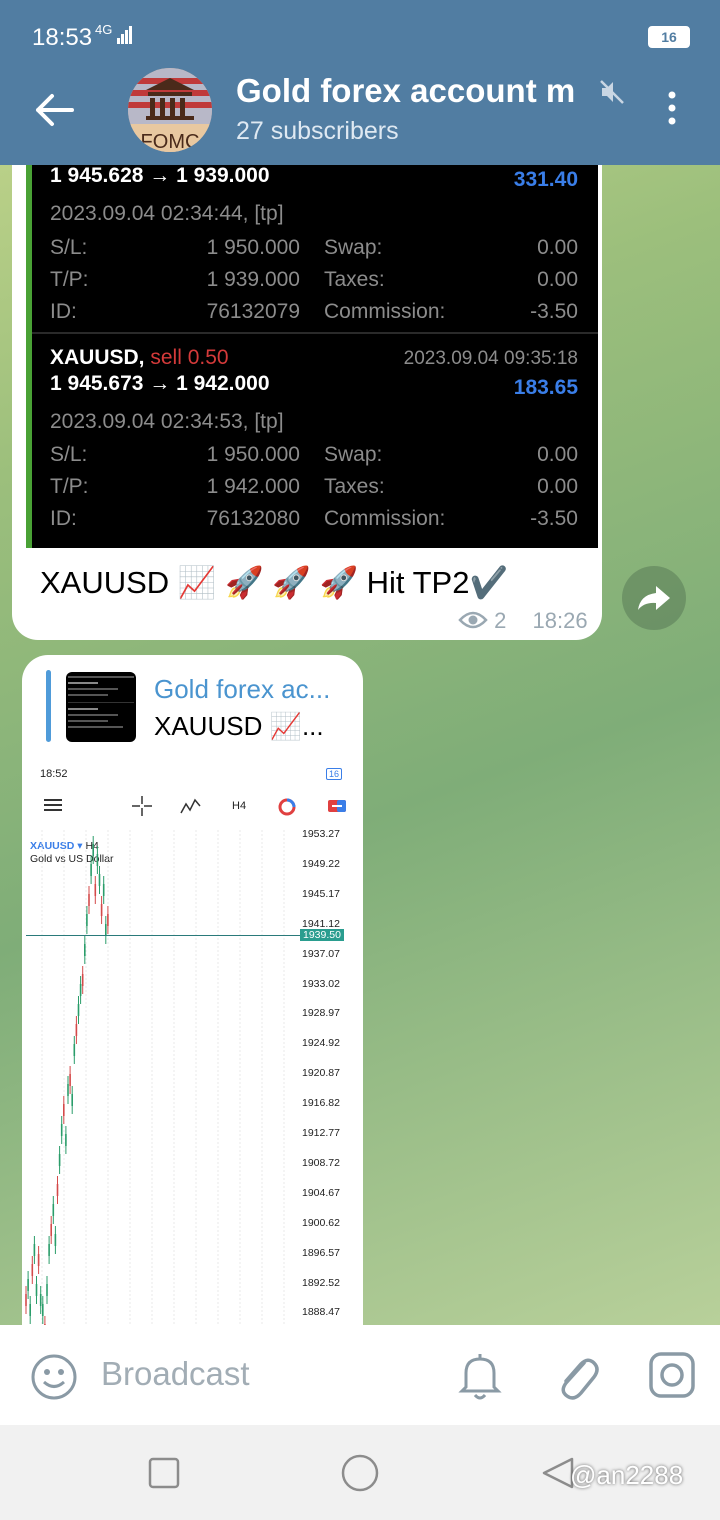  I want to click on trade1-id-label: ID:, so click(63, 311).